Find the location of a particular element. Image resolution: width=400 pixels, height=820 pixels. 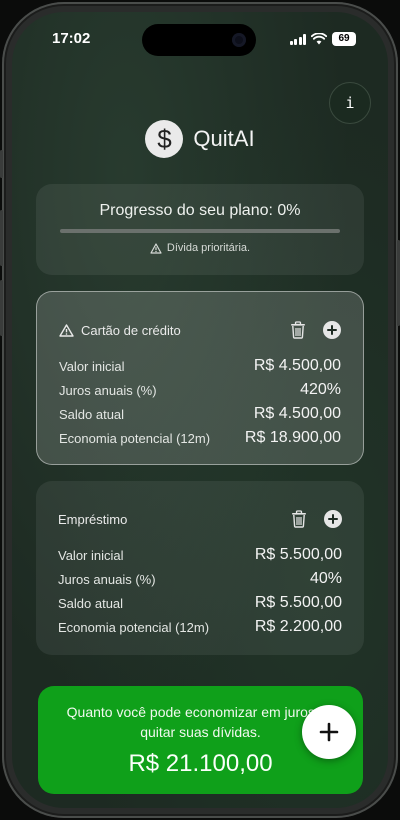

wifi-icon is located at coordinates (319, 39).